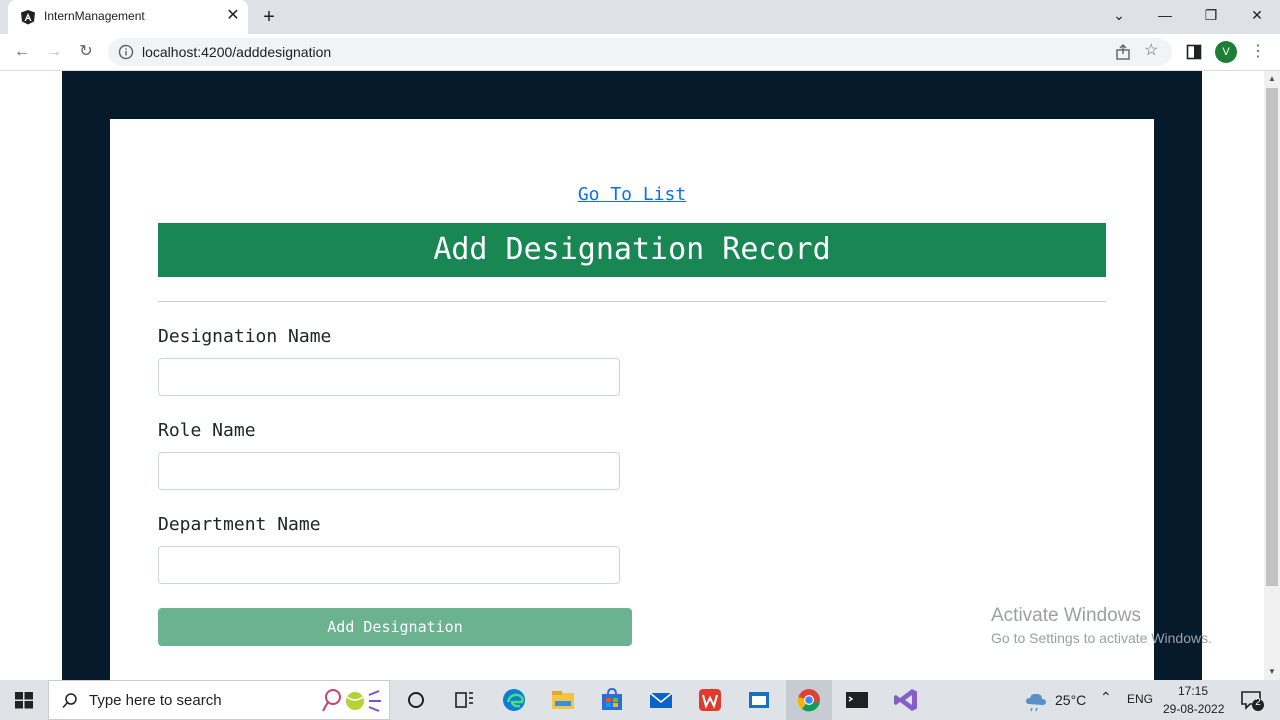 The image size is (1280, 720). Describe the element at coordinates (69, 701) in the screenshot. I see `search-icon` at that location.